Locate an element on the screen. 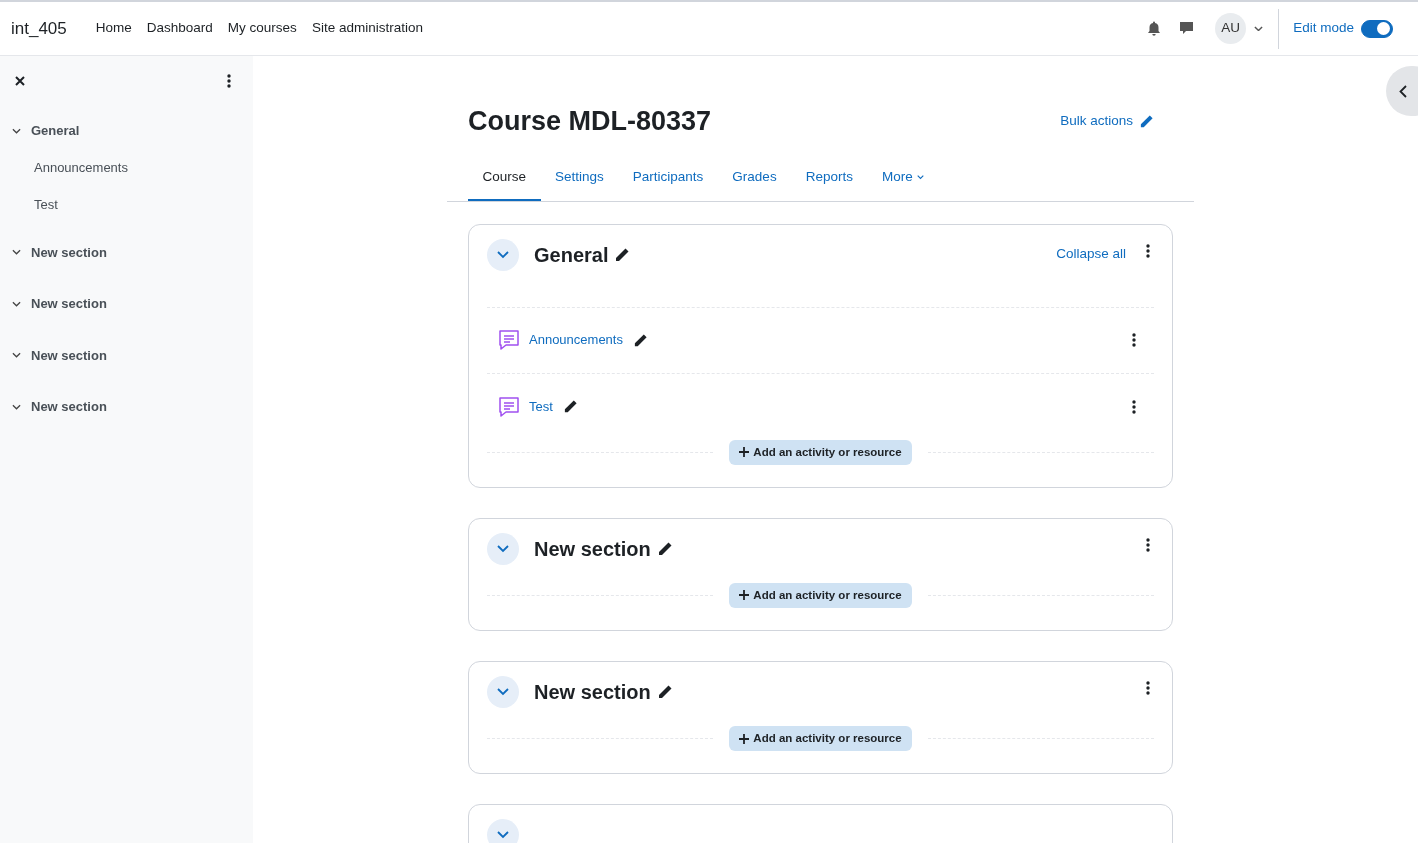 The image size is (1418, 843). course-title: Course MDL-80337 is located at coordinates (590, 121).